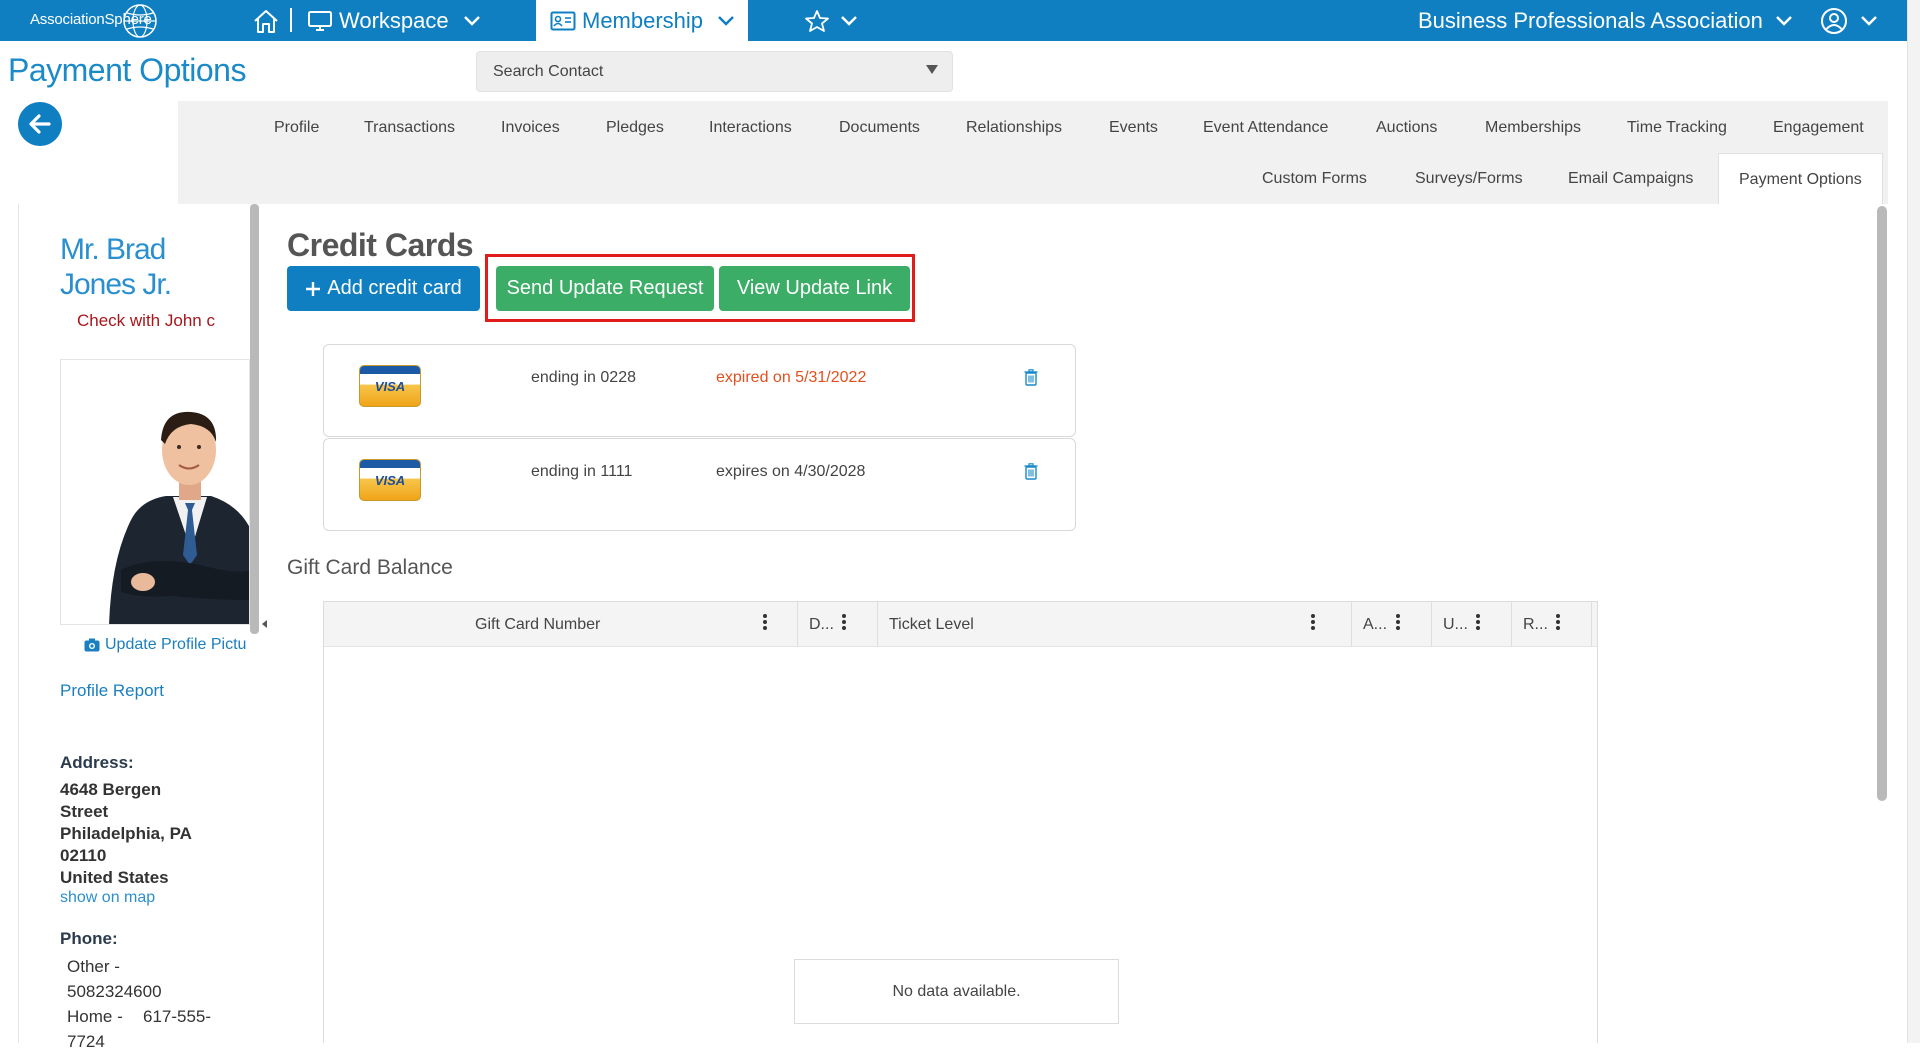 This screenshot has width=1920, height=1052. What do you see at coordinates (92, 645) in the screenshot?
I see `camera-icon` at bounding box center [92, 645].